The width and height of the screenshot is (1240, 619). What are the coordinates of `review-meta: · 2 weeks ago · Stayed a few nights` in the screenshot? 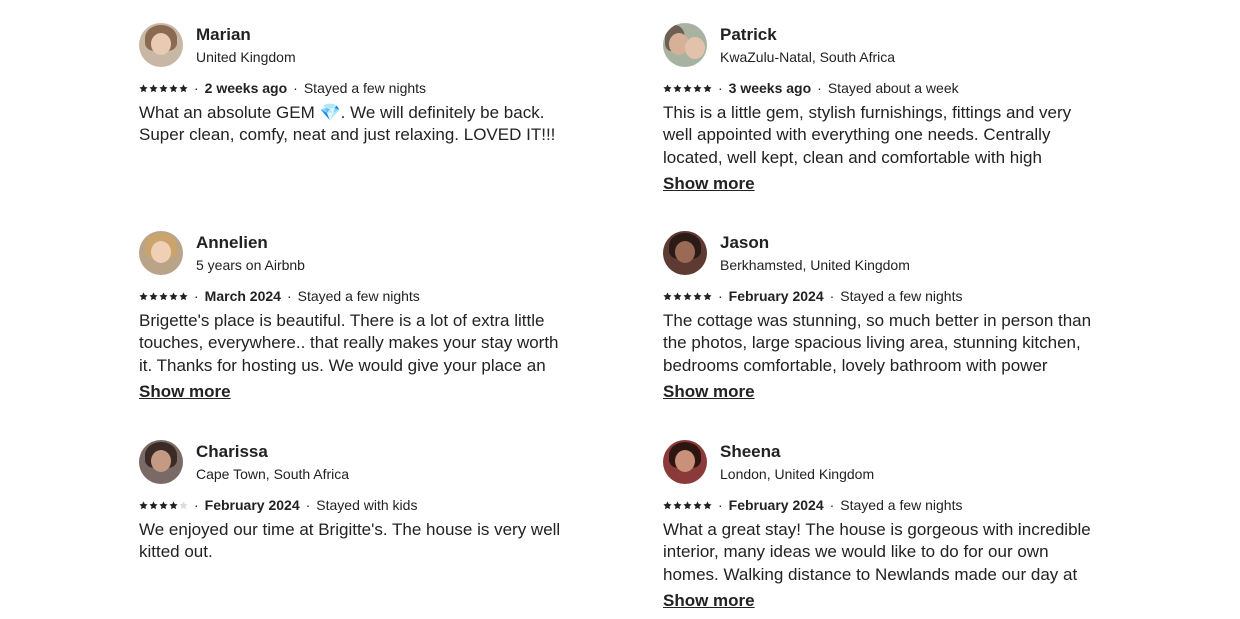 It's located at (354, 88).